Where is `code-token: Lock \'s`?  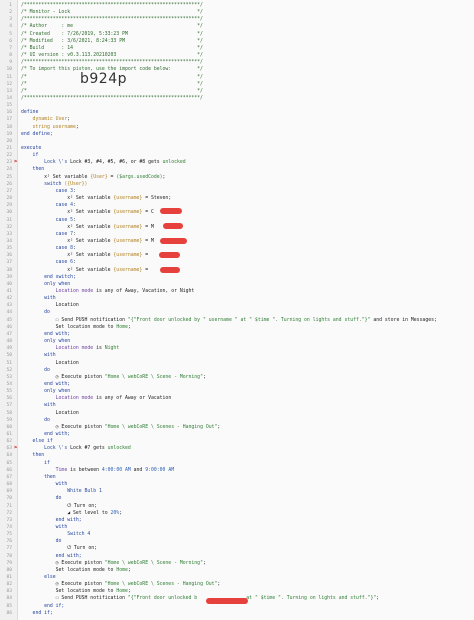 code-token: Lock \'s is located at coordinates (46, 449).